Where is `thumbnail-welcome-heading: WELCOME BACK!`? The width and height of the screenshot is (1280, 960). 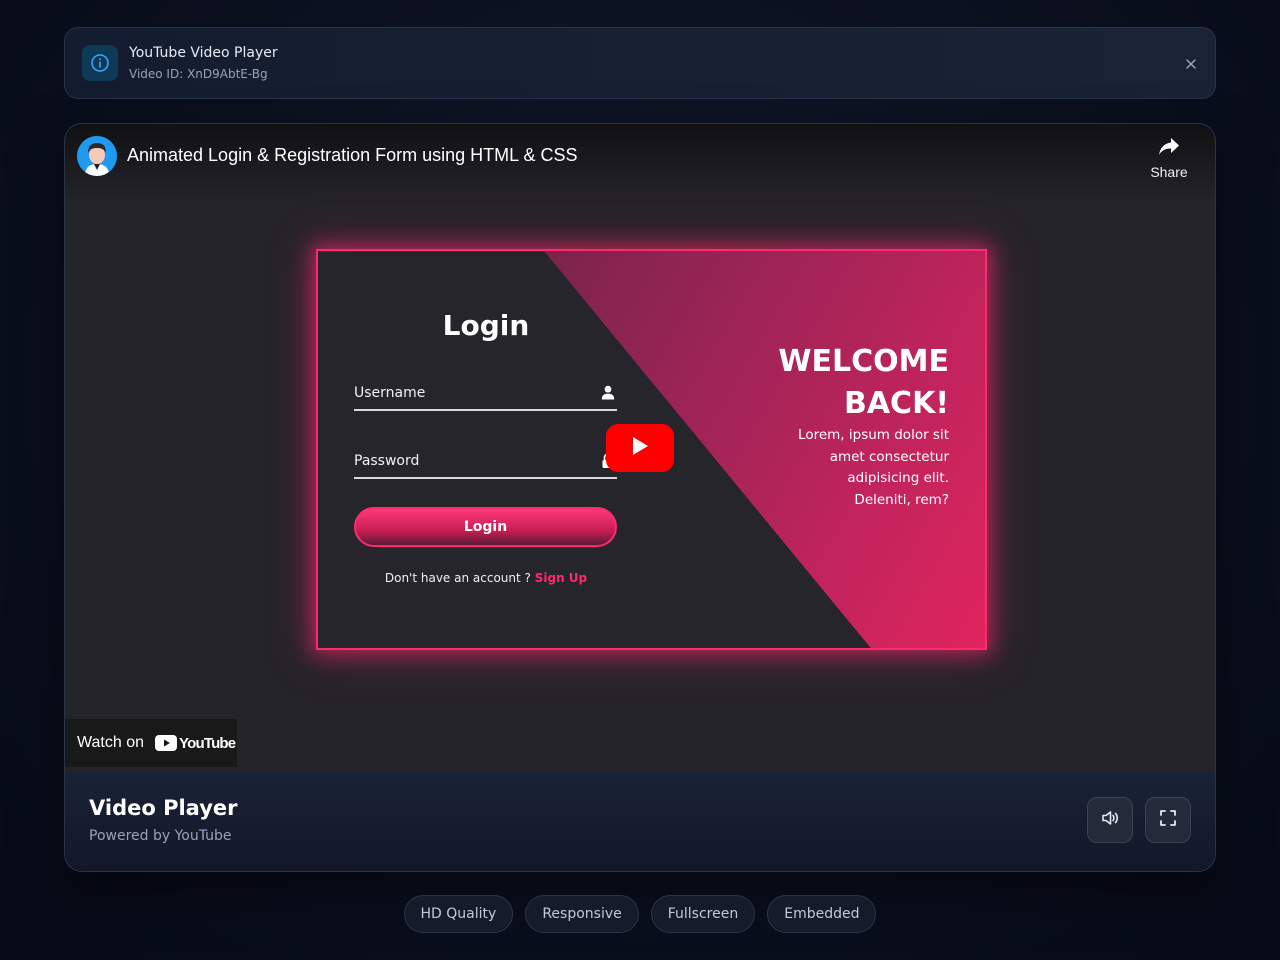 thumbnail-welcome-heading: WELCOME BACK! is located at coordinates (839, 383).